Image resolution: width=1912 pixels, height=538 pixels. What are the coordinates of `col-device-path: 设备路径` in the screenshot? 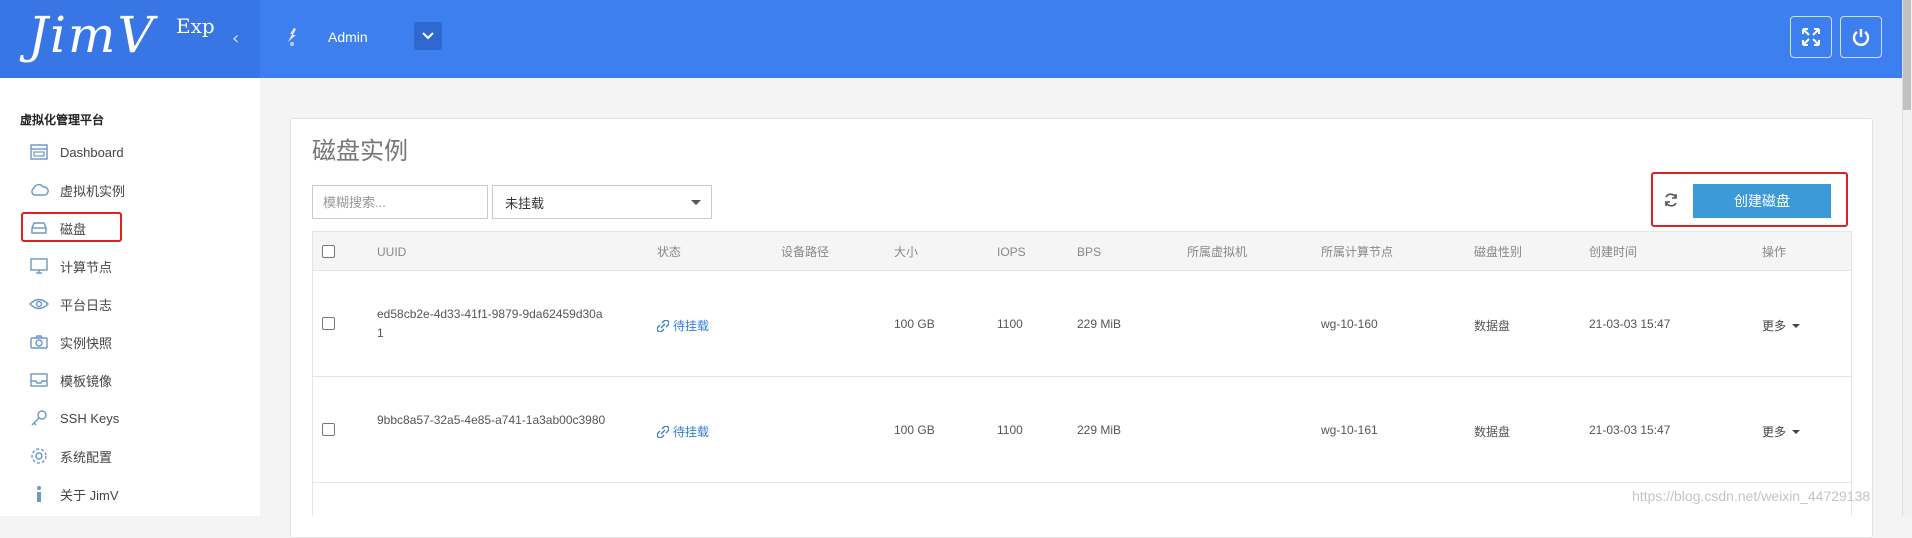 It's located at (805, 252).